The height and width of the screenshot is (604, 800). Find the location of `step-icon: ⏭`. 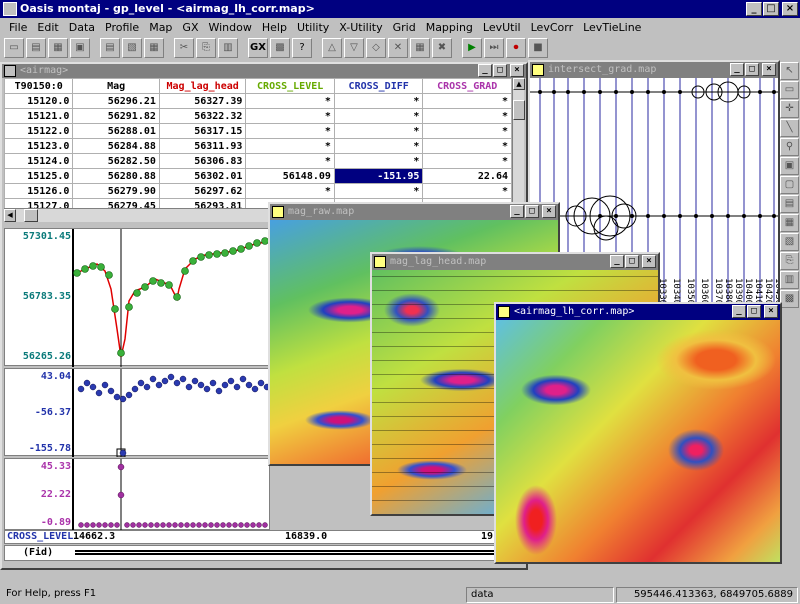

step-icon: ⏭ is located at coordinates (494, 48).